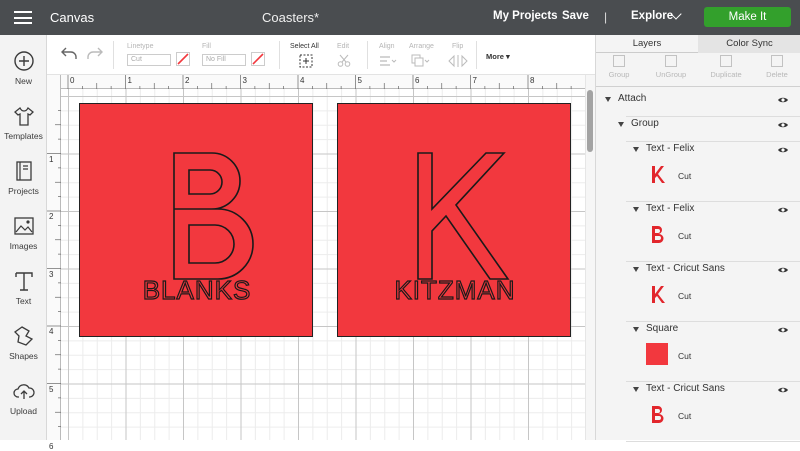 The width and height of the screenshot is (800, 451). I want to click on coaster-kitzman-name: KITZMAN, so click(454, 290).